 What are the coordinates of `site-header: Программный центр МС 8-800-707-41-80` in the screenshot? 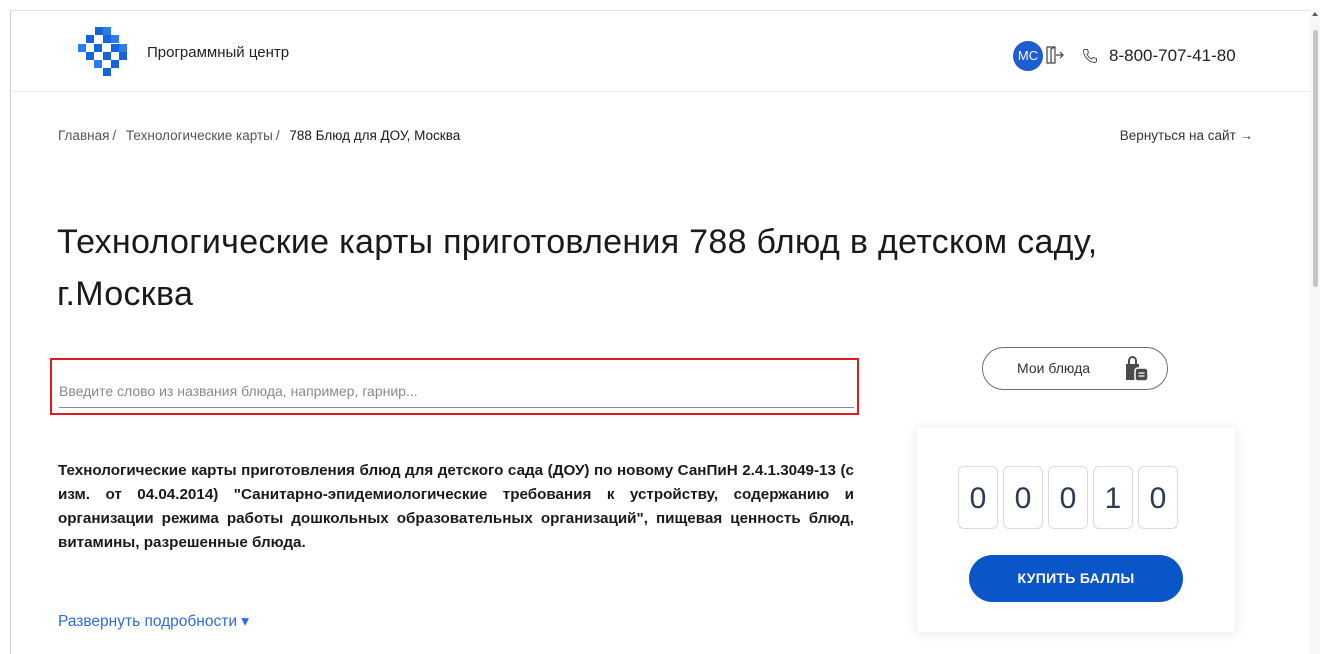 It's located at (660, 51).